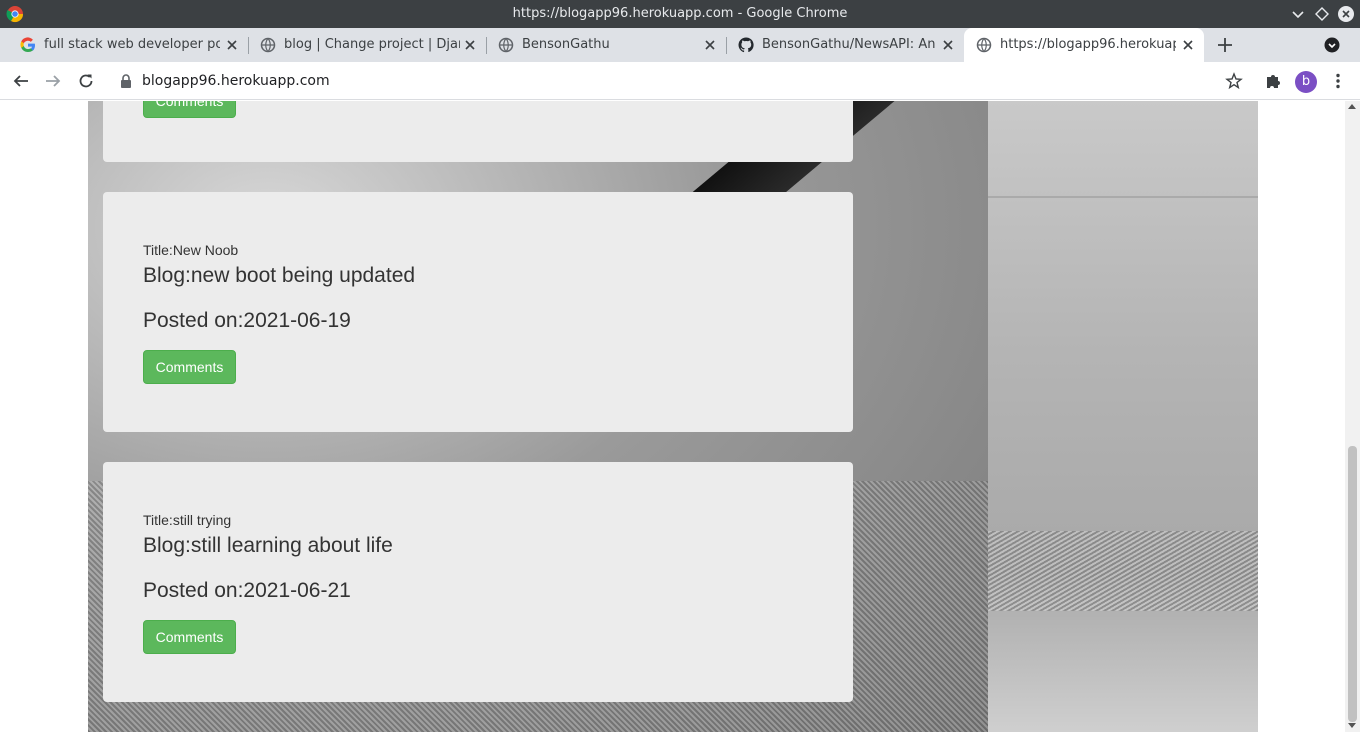 The image size is (1360, 732). What do you see at coordinates (21, 81) in the screenshot?
I see `back-arrow-icon` at bounding box center [21, 81].